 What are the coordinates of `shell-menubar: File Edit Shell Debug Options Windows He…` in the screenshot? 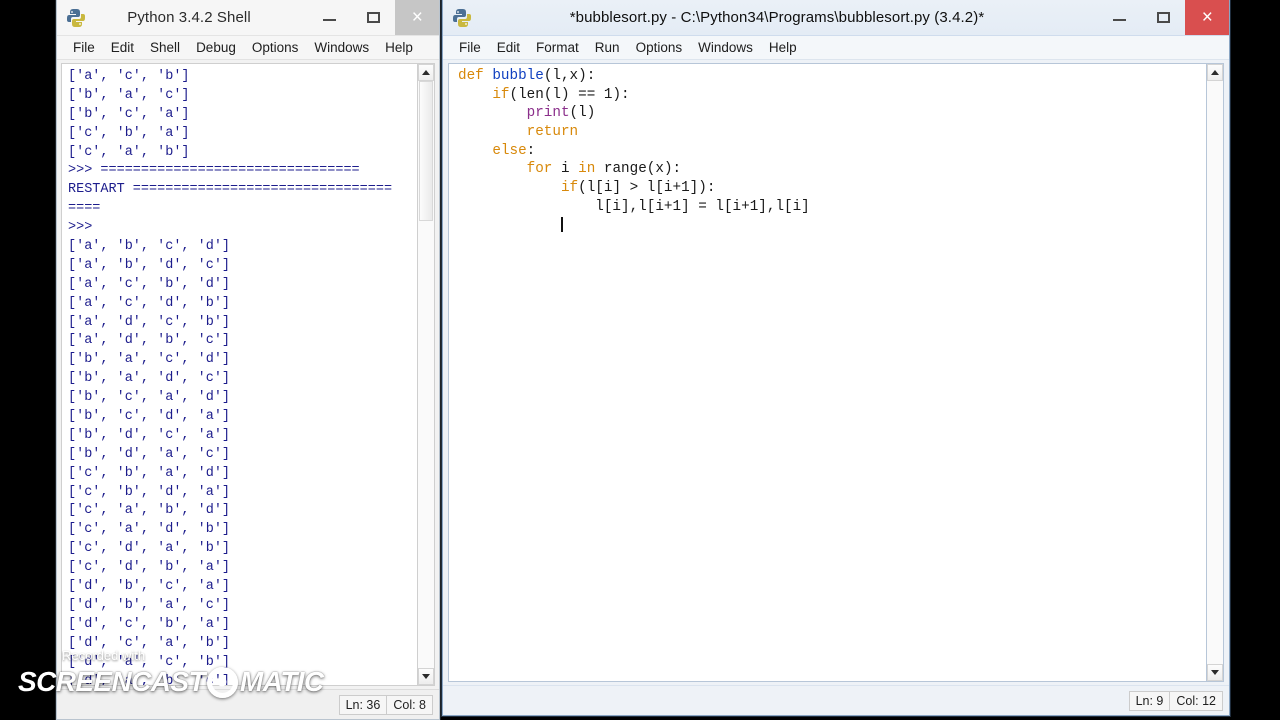 It's located at (248, 48).